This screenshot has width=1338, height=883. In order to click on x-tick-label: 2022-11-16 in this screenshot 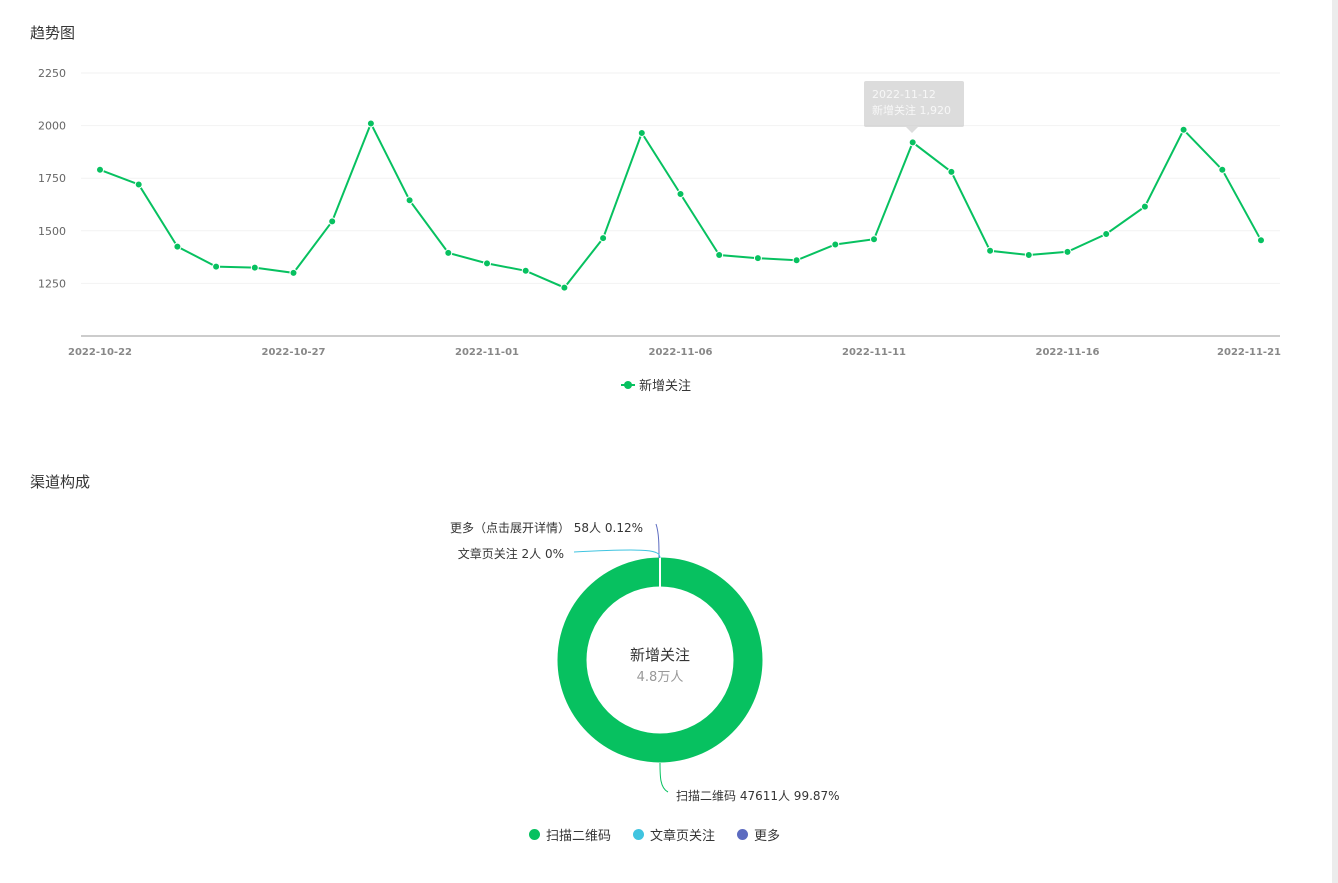, I will do `click(1068, 352)`.